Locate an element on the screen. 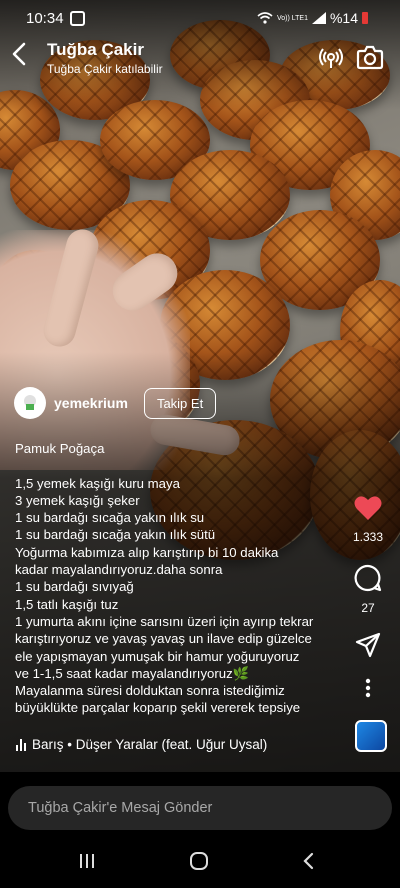 The image size is (400, 888). like-count: 1.333 is located at coordinates (368, 537).